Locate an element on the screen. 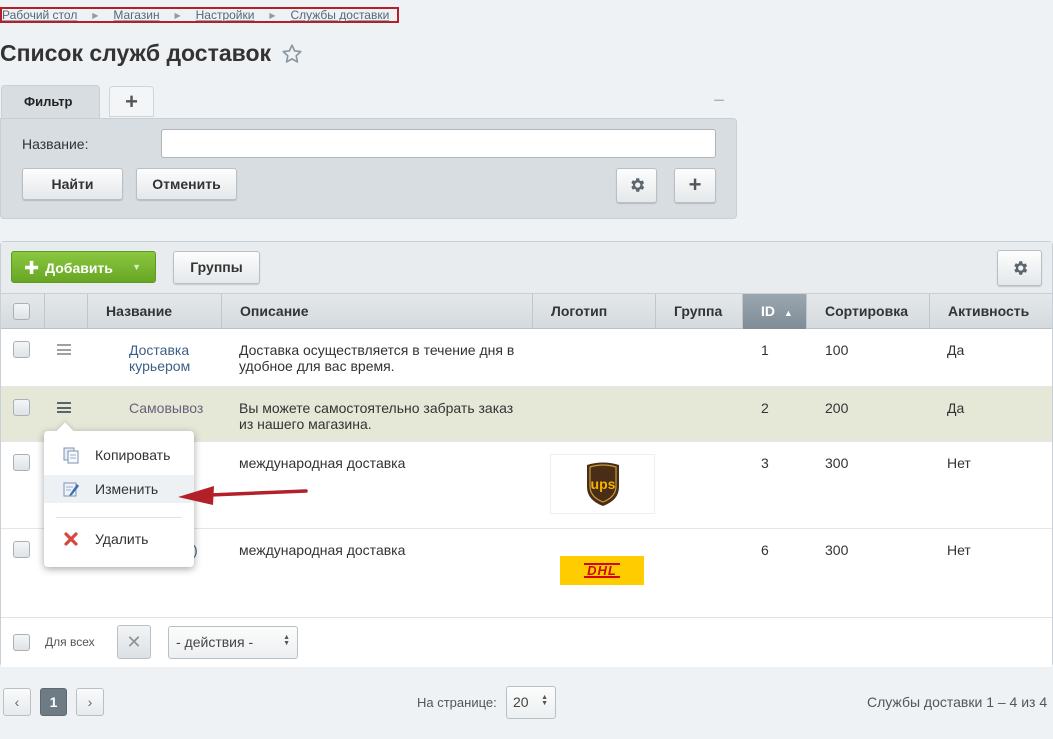  ups-shield-icon: ups is located at coordinates (602, 484).